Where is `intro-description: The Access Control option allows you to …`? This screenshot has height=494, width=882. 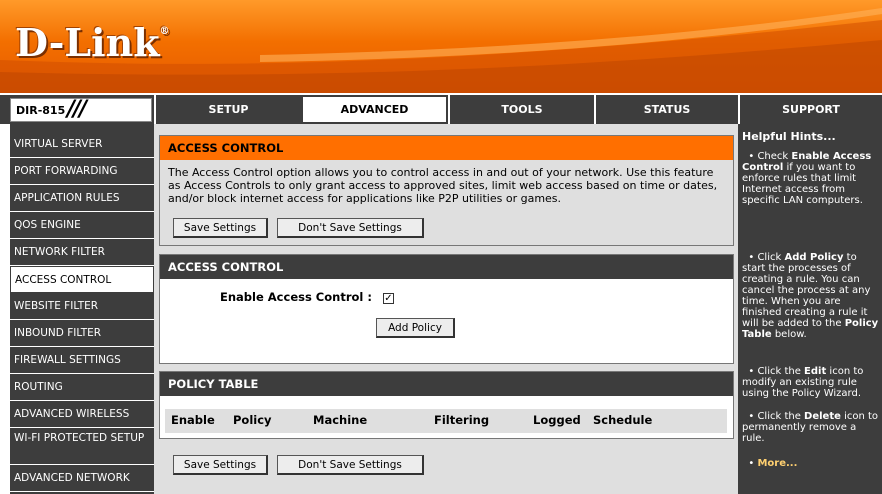 intro-description: The Access Control option allows you to … is located at coordinates (443, 185).